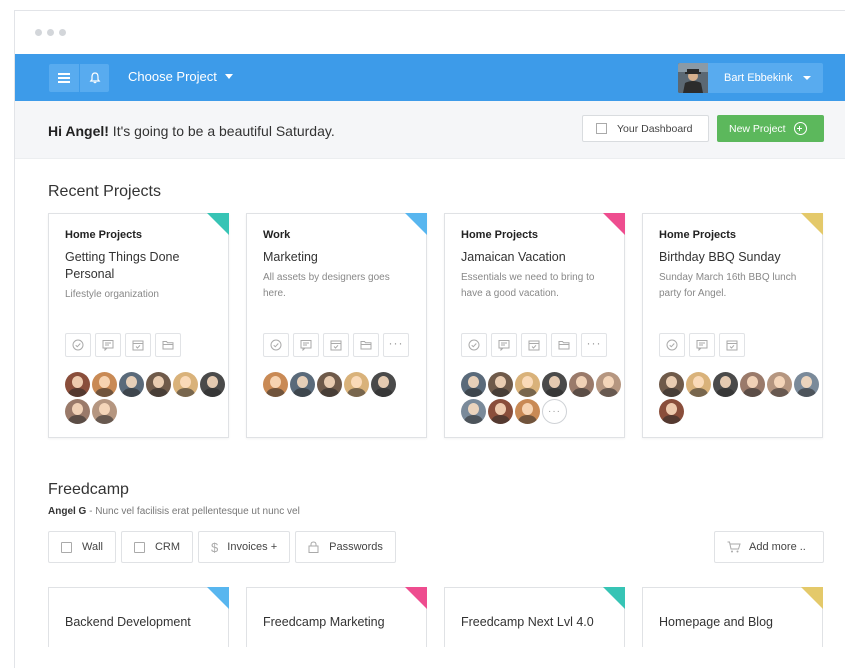  I want to click on greeting-name: Hi Angel!, so click(78, 131).